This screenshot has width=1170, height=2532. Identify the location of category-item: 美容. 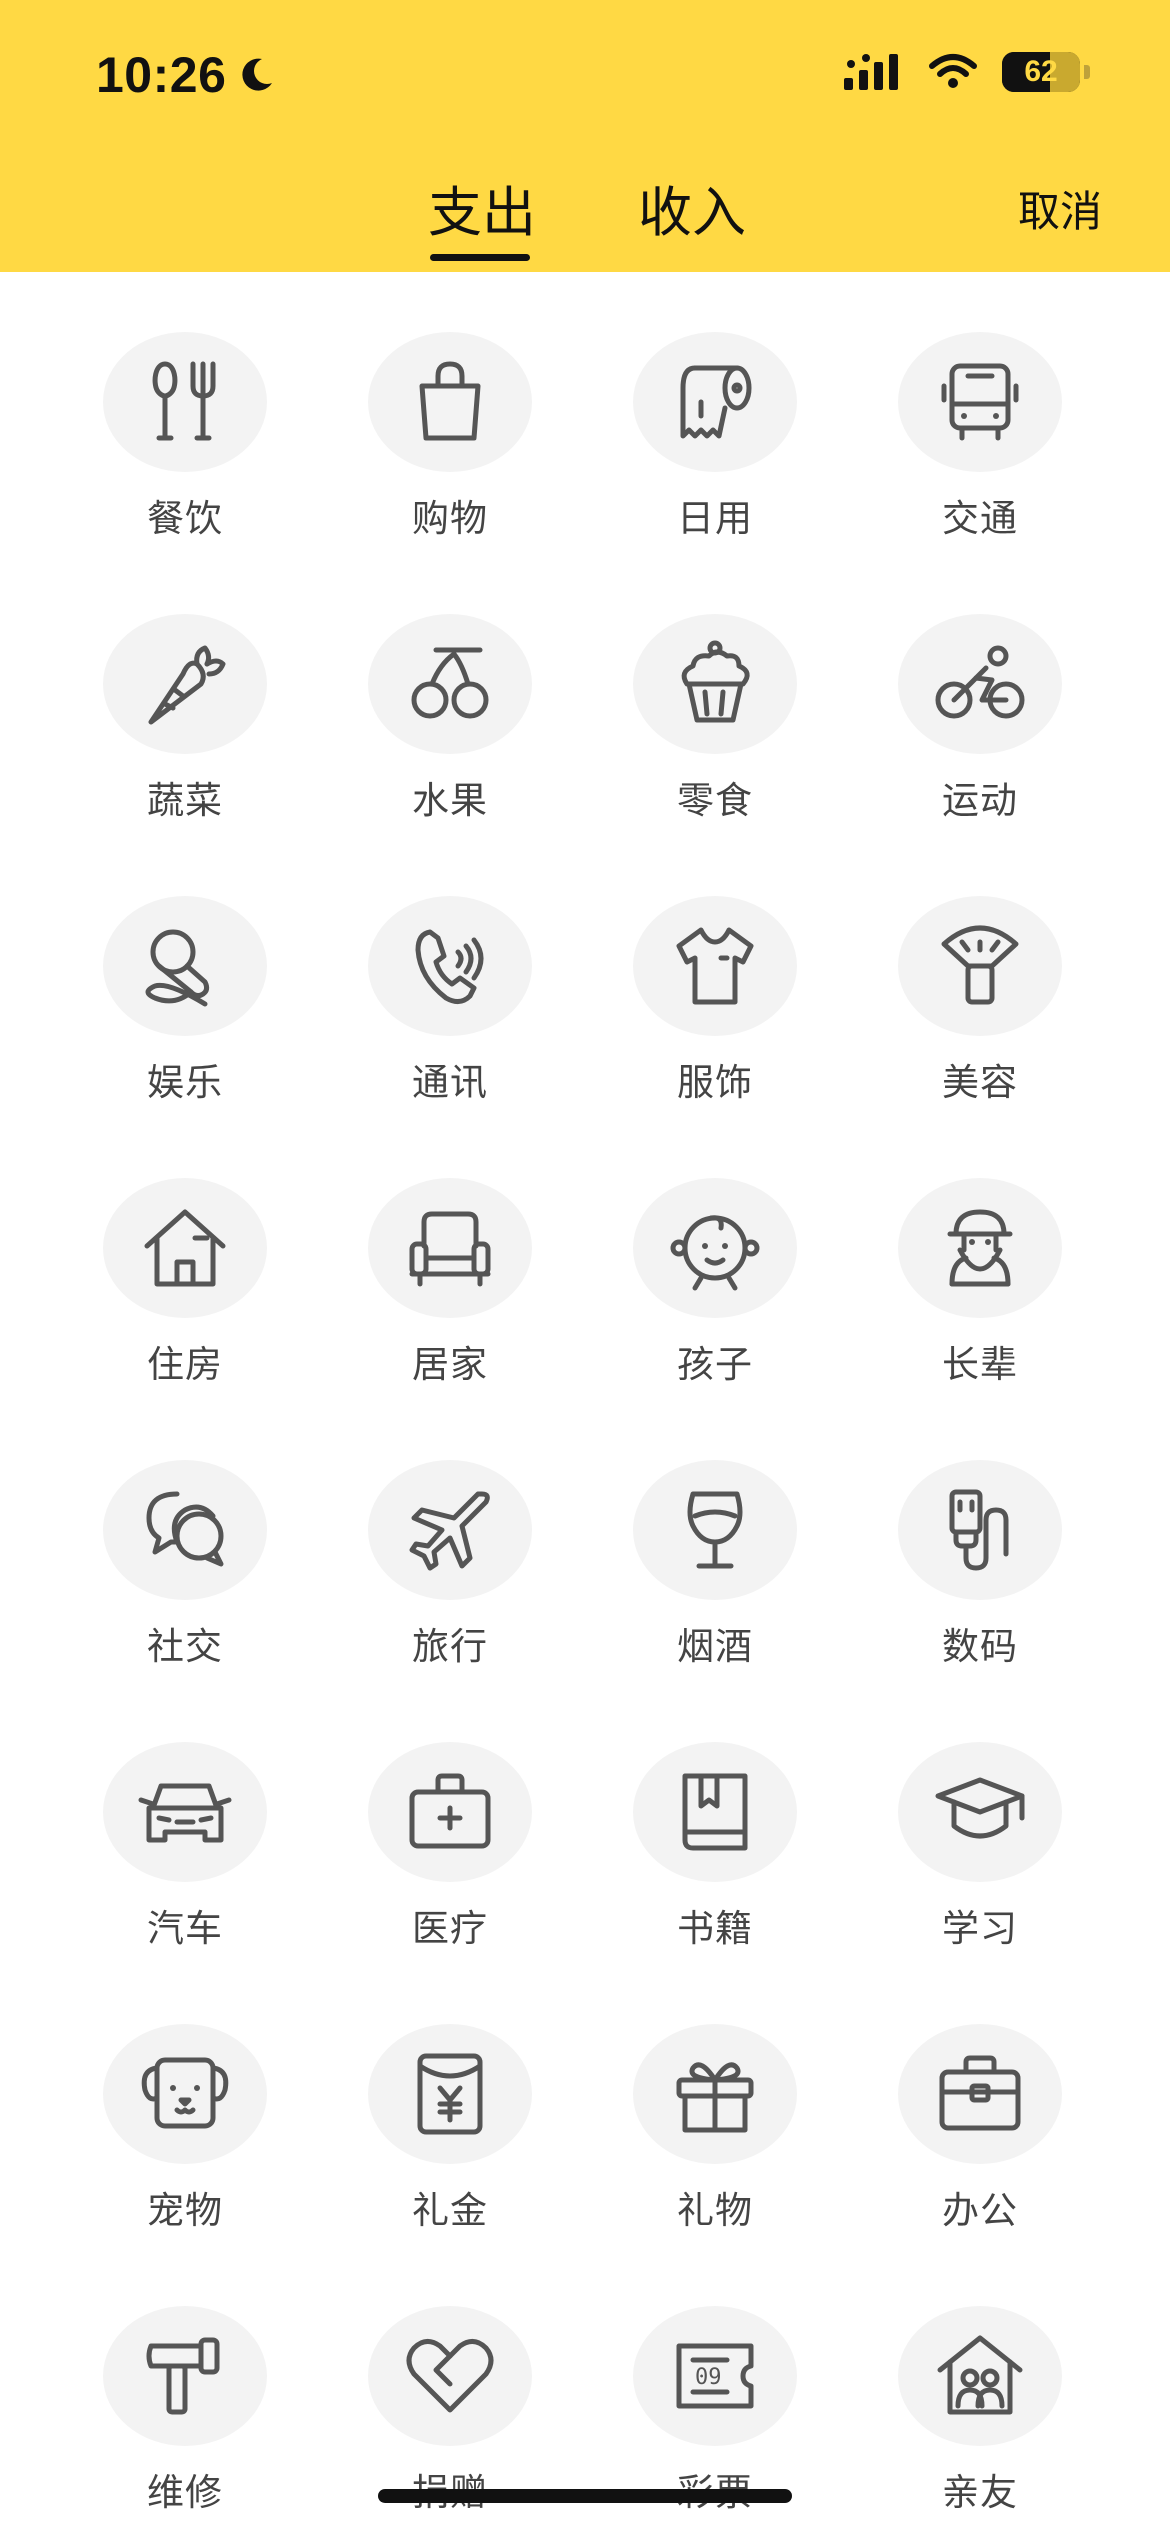
(980, 971).